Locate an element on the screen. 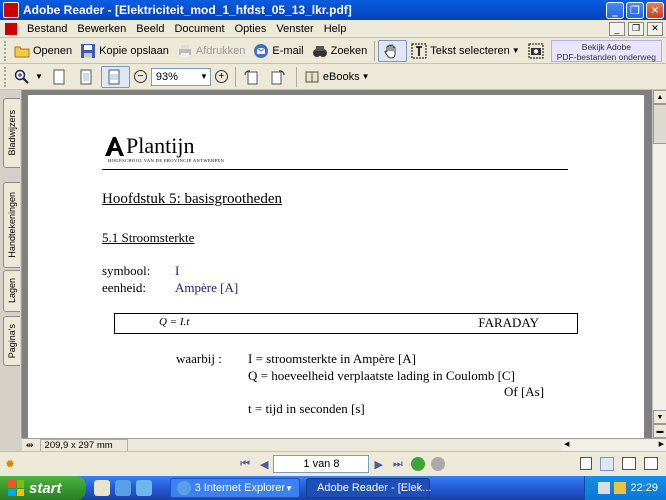 This screenshot has width=666, height=500. menu-bestand: Bestand is located at coordinates (47, 29).